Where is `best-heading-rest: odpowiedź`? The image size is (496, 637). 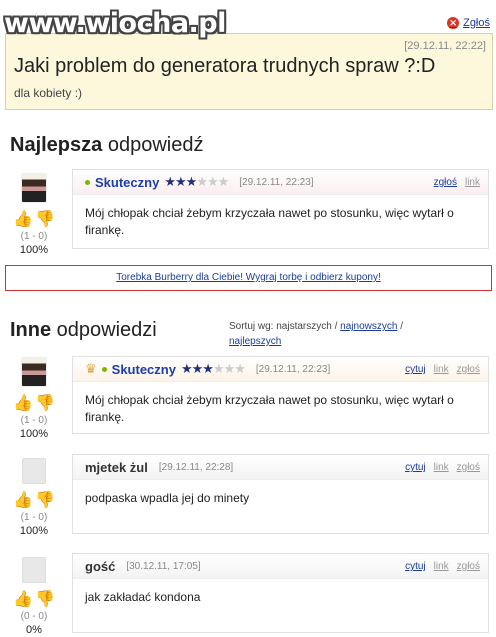 best-heading-rest: odpowiedź is located at coordinates (153, 145).